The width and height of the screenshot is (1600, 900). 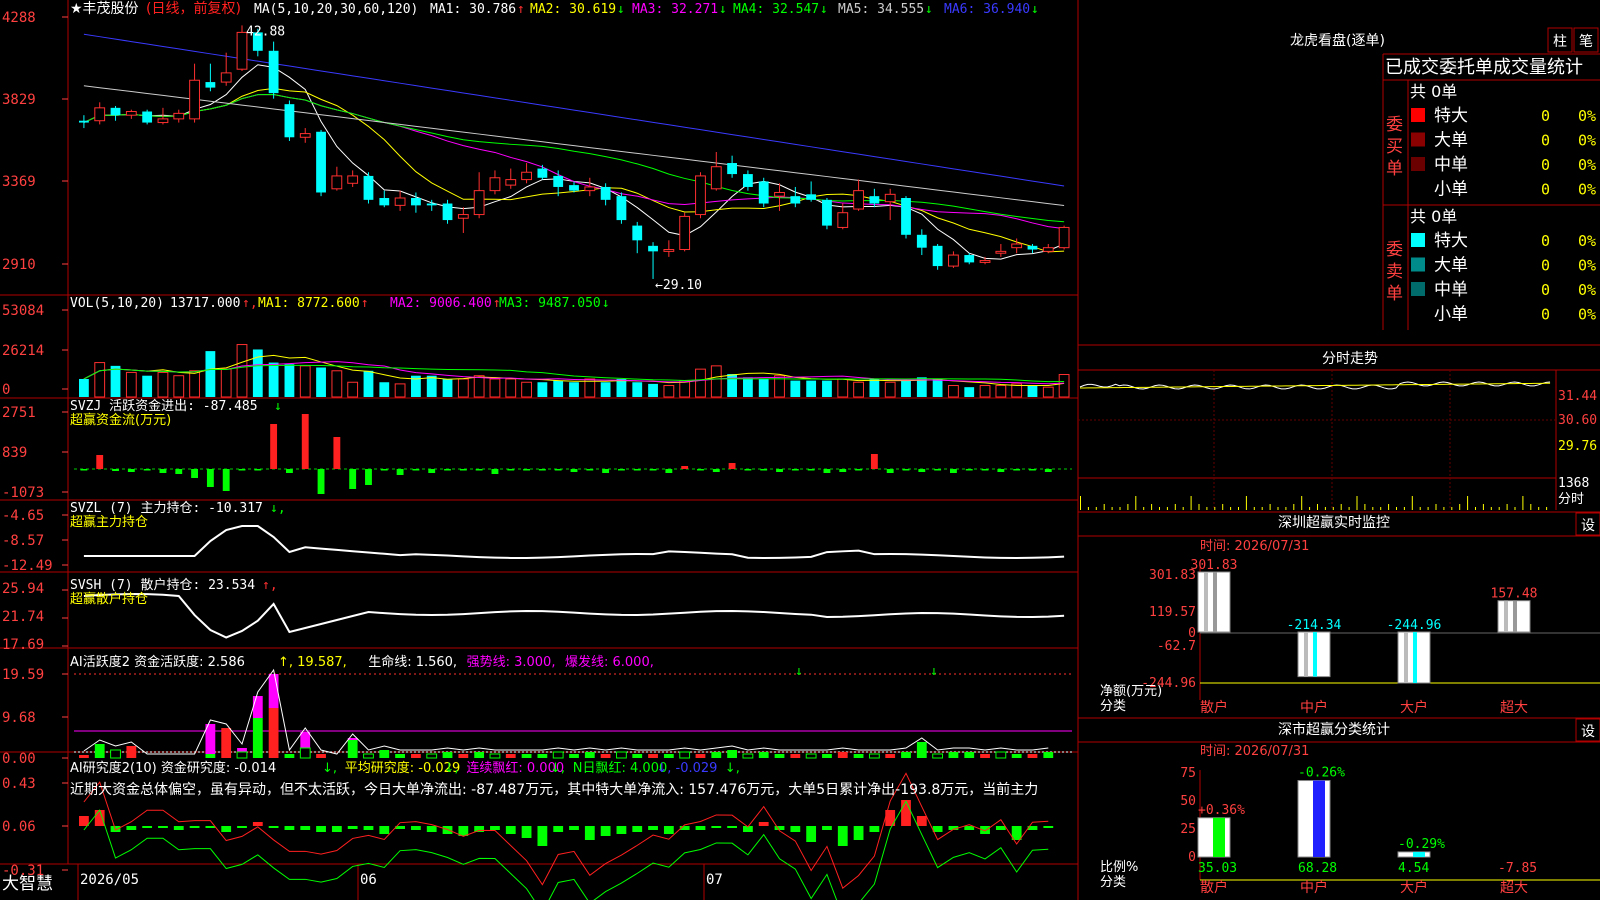 What do you see at coordinates (1588, 526) in the screenshot?
I see `sz-settings-label: 设` at bounding box center [1588, 526].